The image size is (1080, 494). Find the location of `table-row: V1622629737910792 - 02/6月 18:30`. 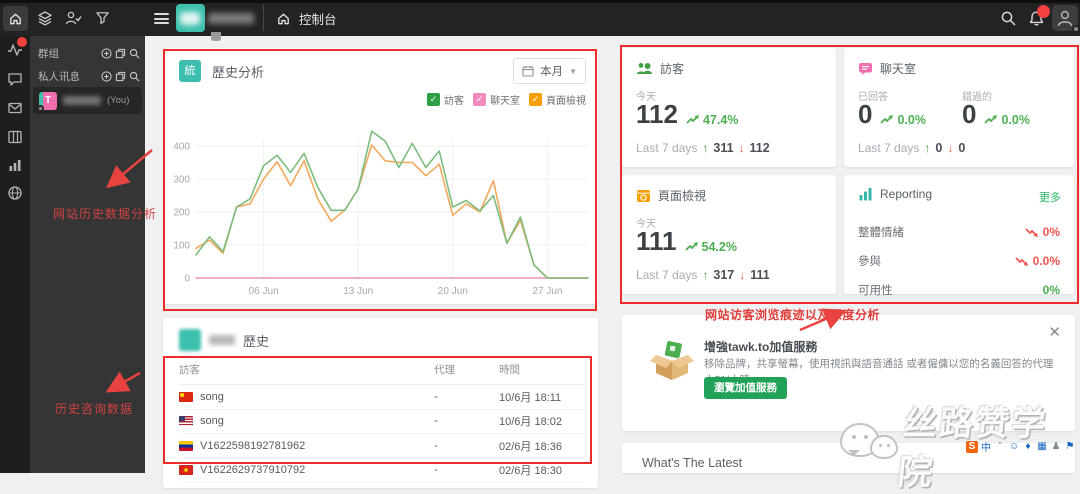

table-row: V1622629737910792 - 02/6月 18:30 is located at coordinates (381, 471).